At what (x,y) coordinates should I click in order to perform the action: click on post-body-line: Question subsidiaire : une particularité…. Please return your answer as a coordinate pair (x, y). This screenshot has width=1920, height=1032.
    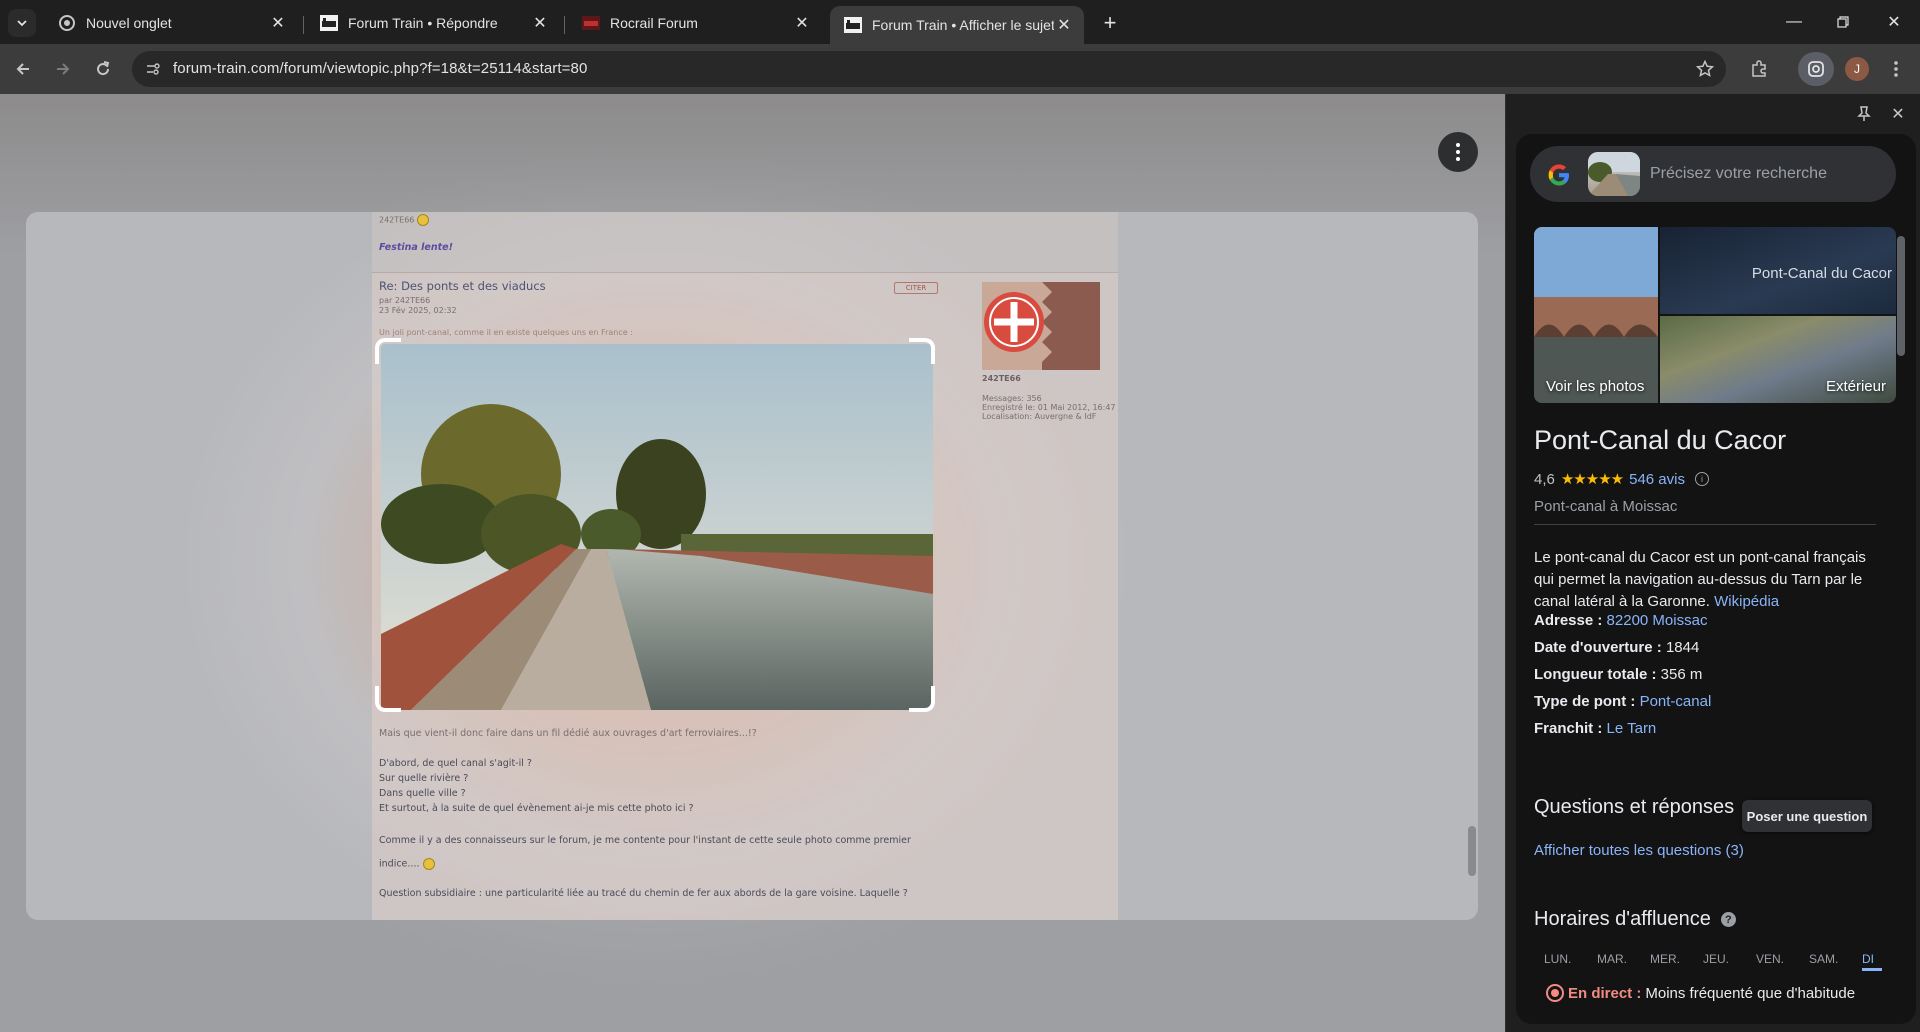
    Looking at the image, I should click on (643, 893).